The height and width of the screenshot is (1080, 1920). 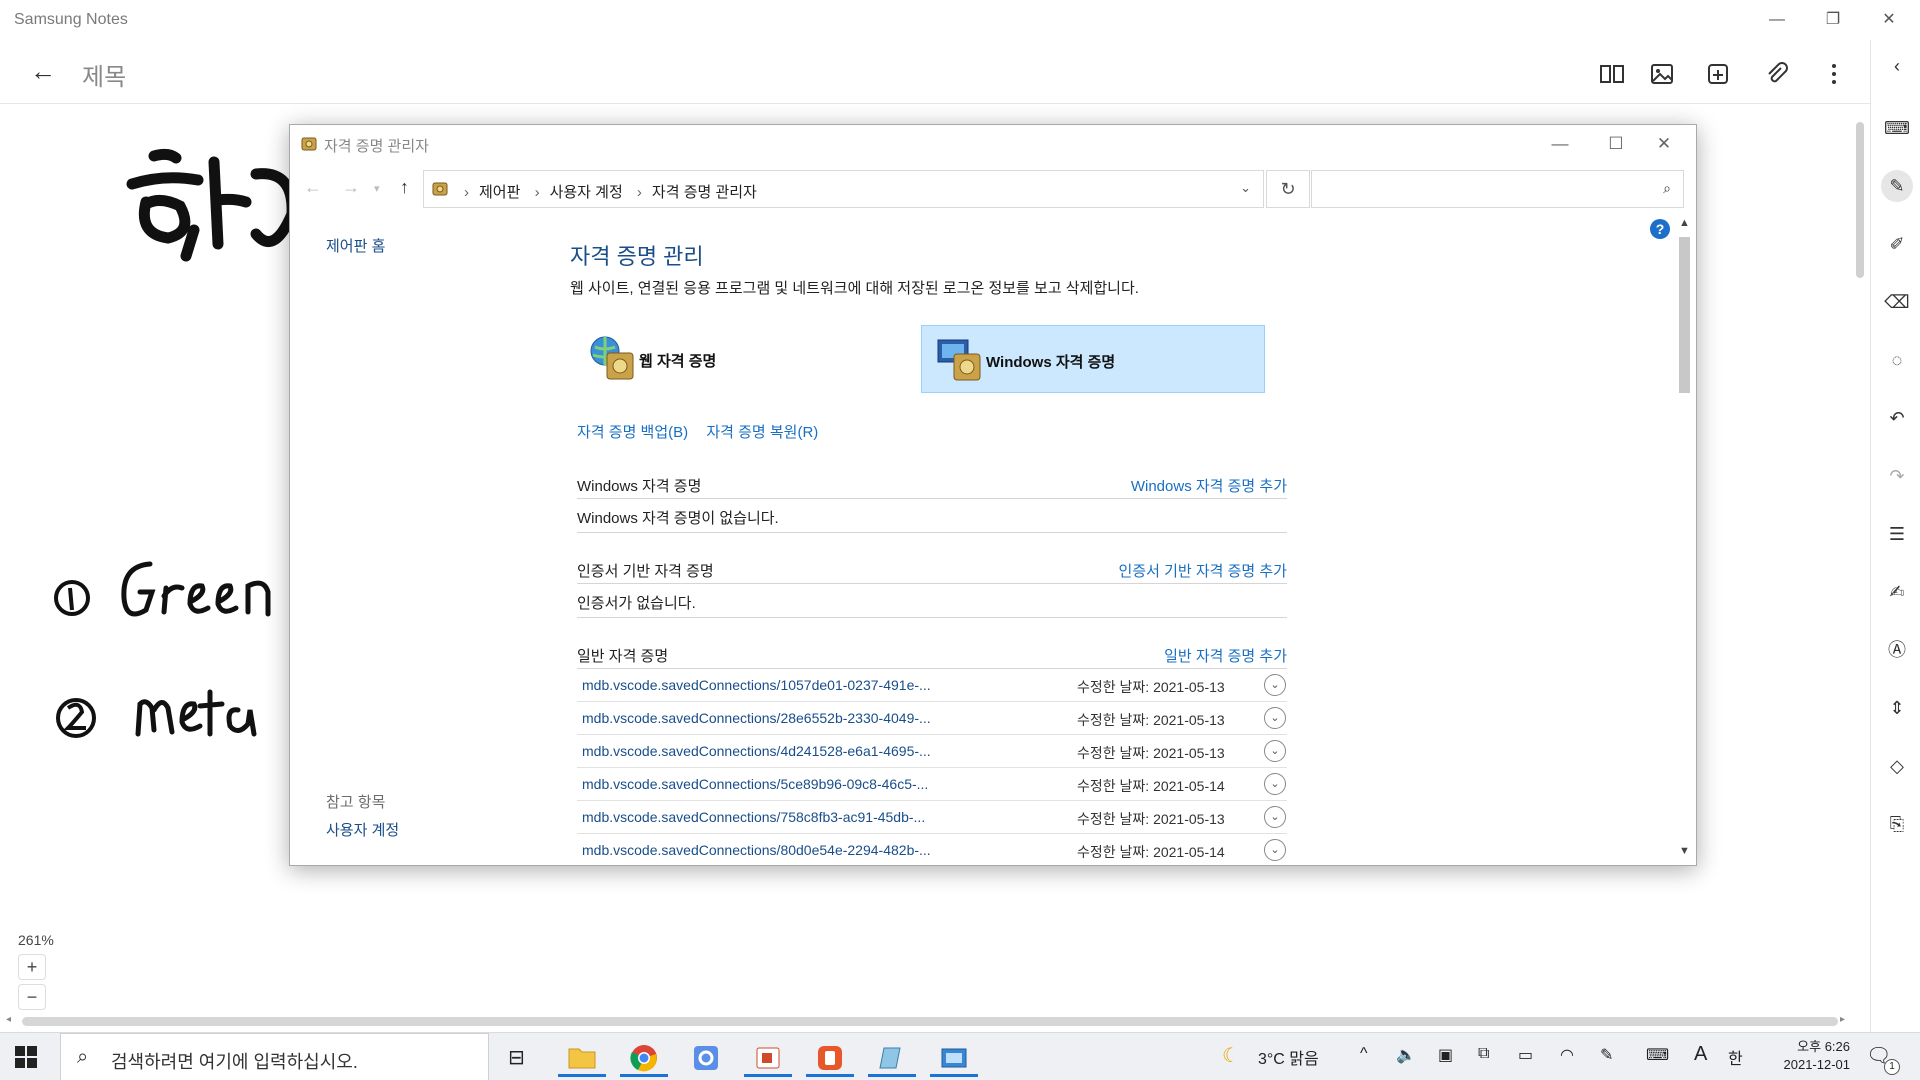 I want to click on forward-arrow-icon: →, so click(x=351, y=187).